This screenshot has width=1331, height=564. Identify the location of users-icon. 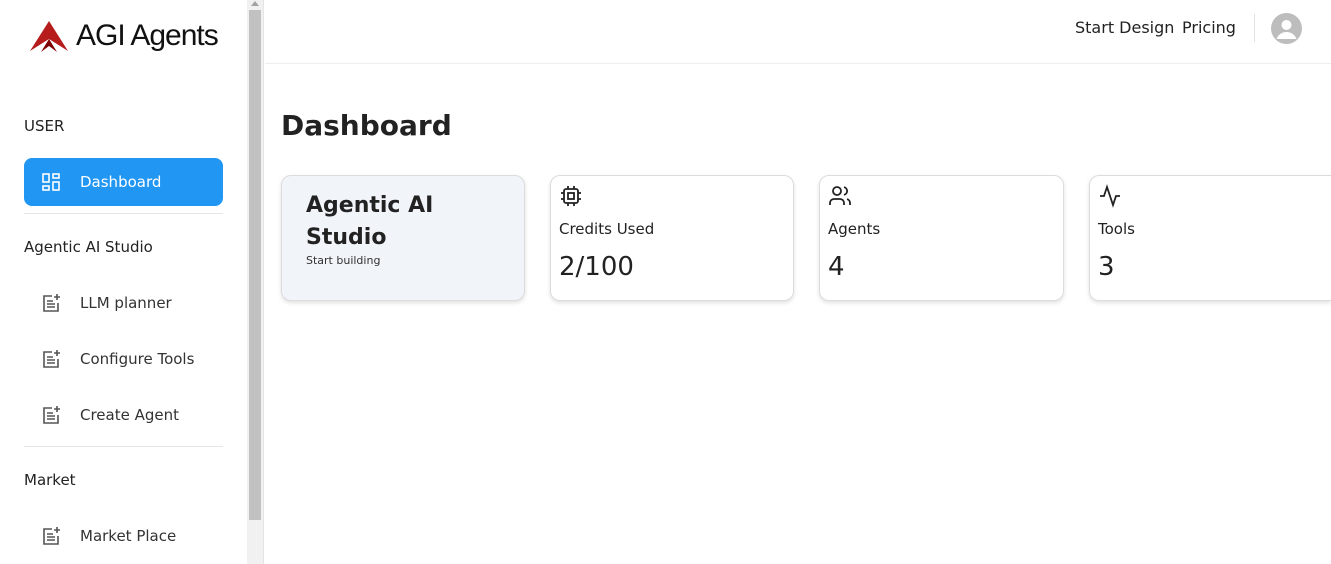
(840, 196).